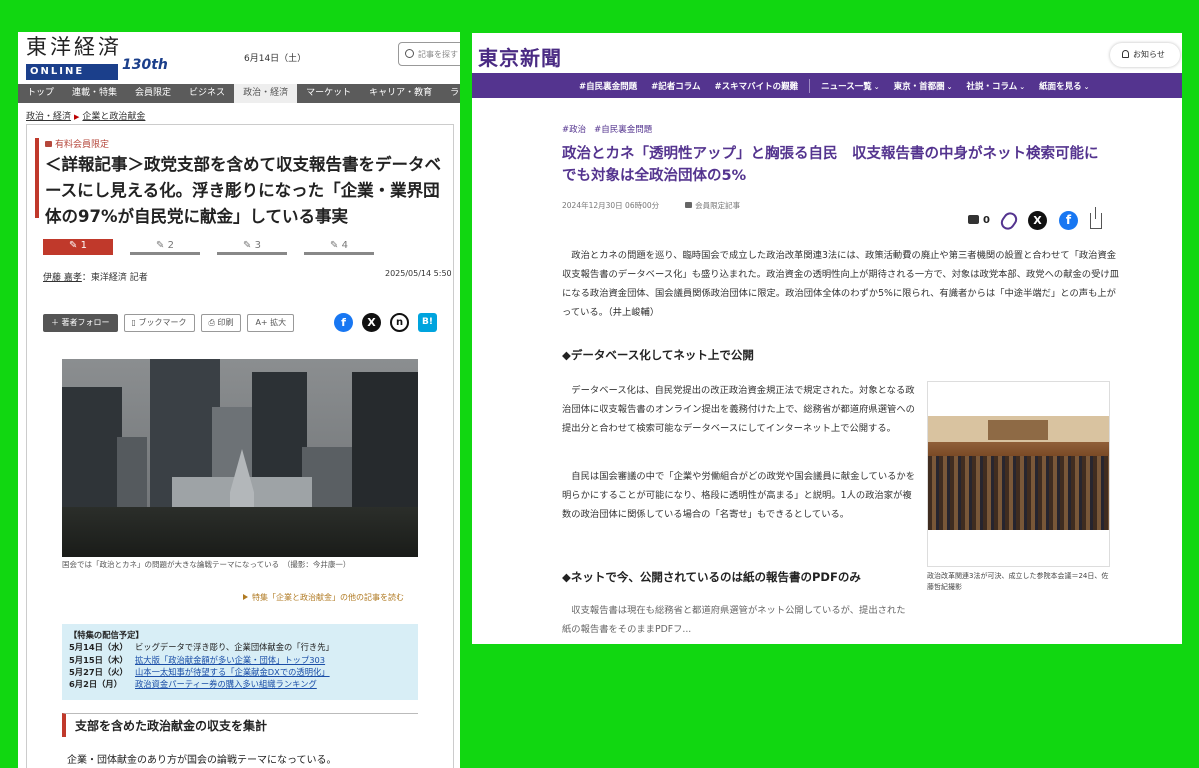 Image resolution: width=1199 pixels, height=768 pixels. What do you see at coordinates (1095, 217) in the screenshot?
I see `share-icon` at bounding box center [1095, 217].